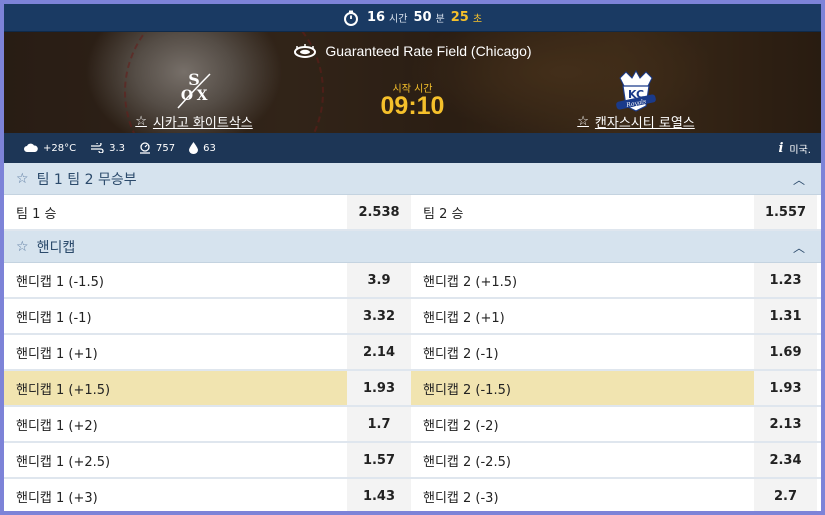 This screenshot has width=825, height=515. What do you see at coordinates (50, 148) in the screenshot?
I see `temperature: +28°C` at bounding box center [50, 148].